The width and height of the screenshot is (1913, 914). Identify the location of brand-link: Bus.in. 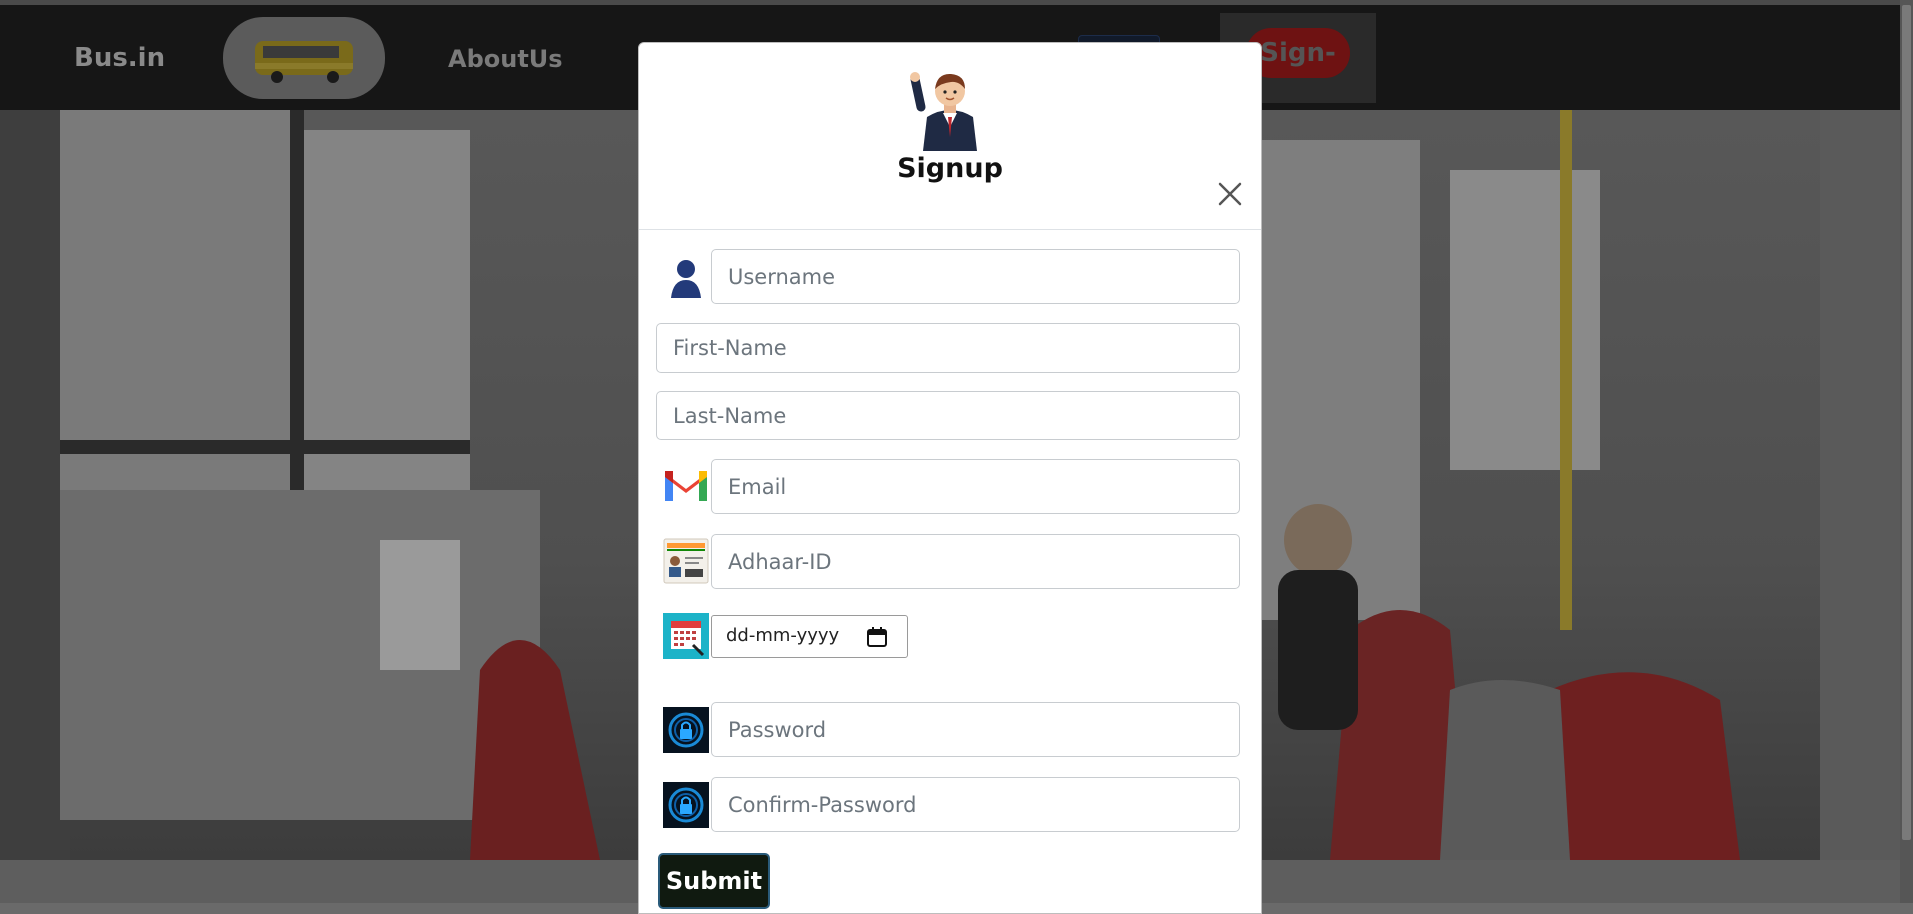
(119, 58).